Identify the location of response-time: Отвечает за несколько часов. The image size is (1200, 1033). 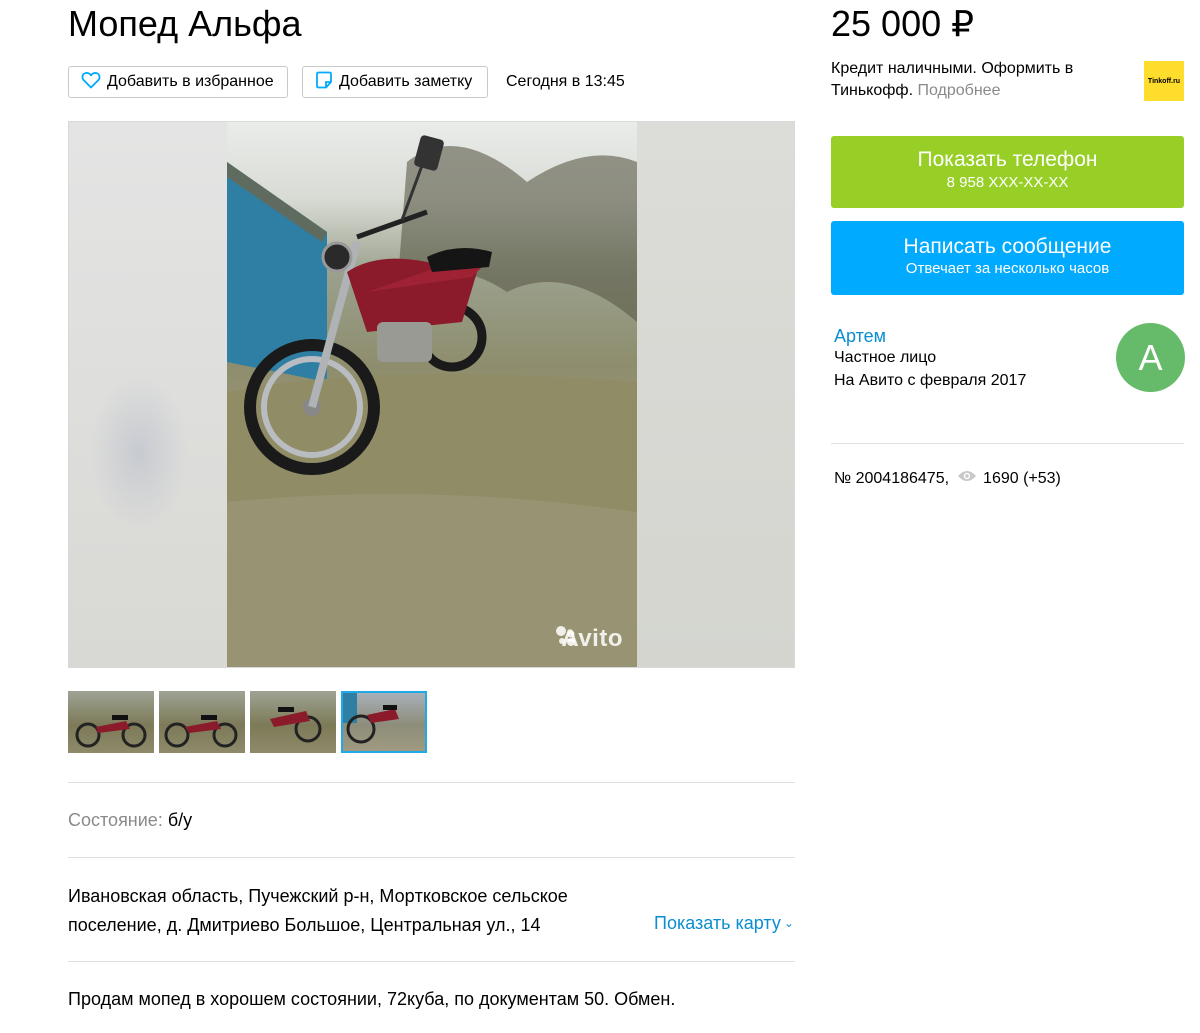
(1007, 268).